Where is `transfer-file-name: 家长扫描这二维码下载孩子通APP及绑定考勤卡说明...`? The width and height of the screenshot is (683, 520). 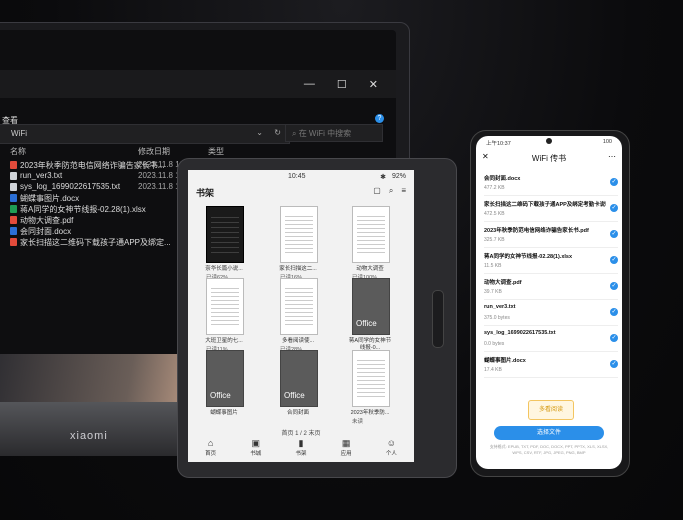
transfer-file-name: 家长扫描这二维码下载孩子通APP及绑定考勤卡说明... is located at coordinates (545, 205).